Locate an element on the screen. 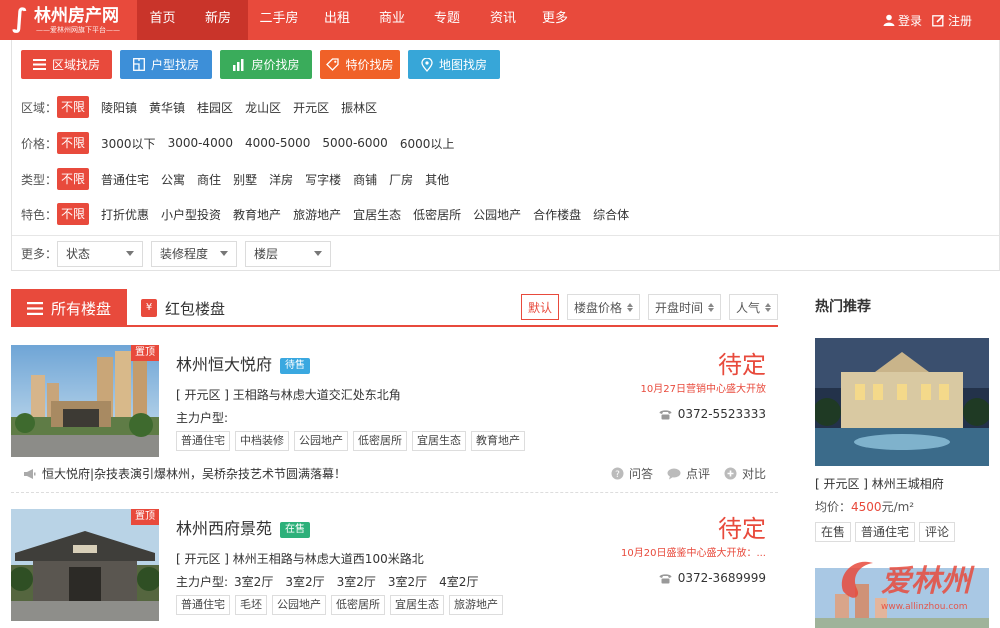  site-logo: ∫ 林州房产网 ——爱林州网旗下平台—— is located at coordinates (72, 20).